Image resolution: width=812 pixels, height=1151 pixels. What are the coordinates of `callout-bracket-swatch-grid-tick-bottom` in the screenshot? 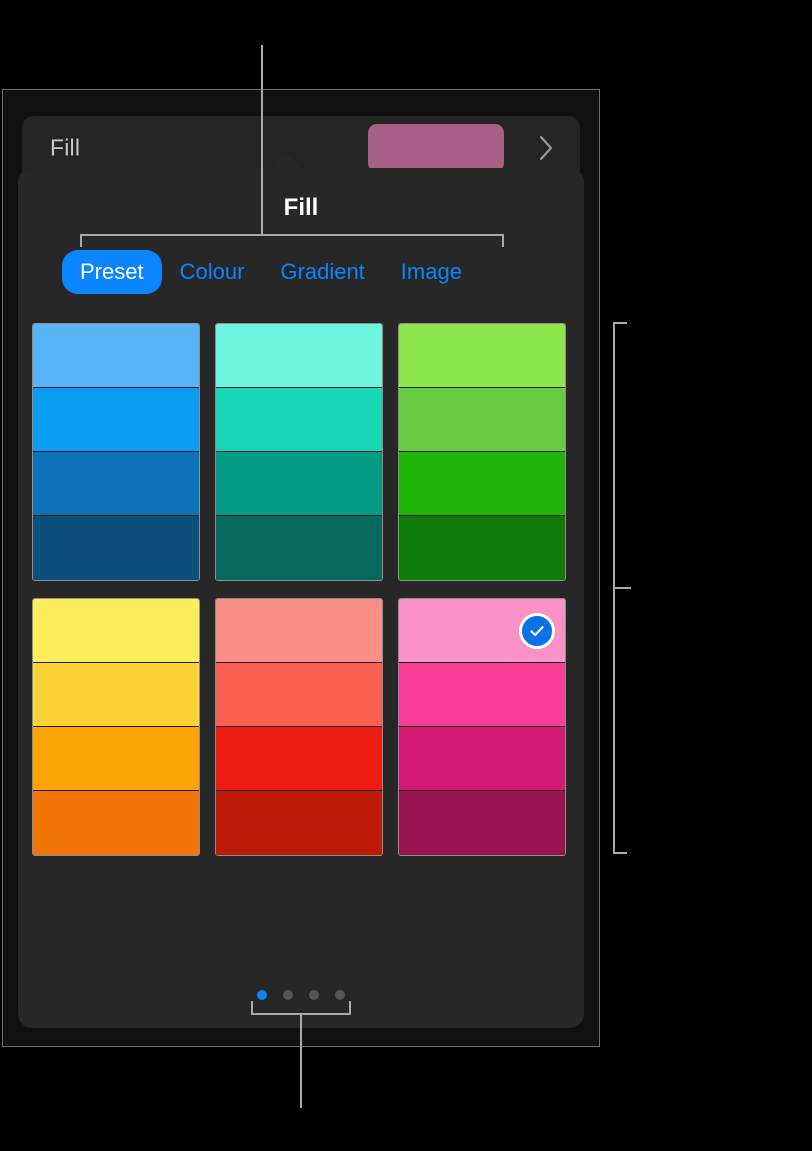 It's located at (620, 853).